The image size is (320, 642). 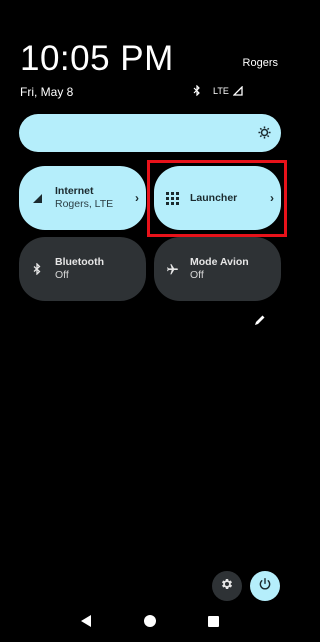 I want to click on network-type: LTE, so click(x=221, y=90).